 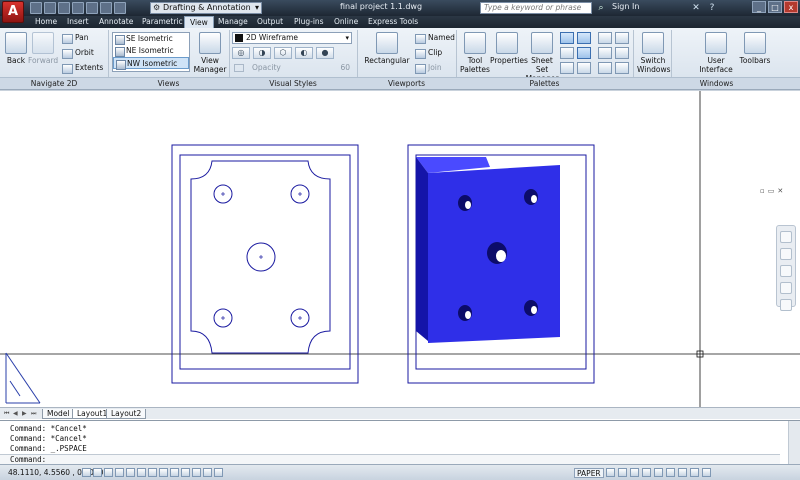 What do you see at coordinates (141, 472) in the screenshot?
I see `3d-object-snap-icon` at bounding box center [141, 472].